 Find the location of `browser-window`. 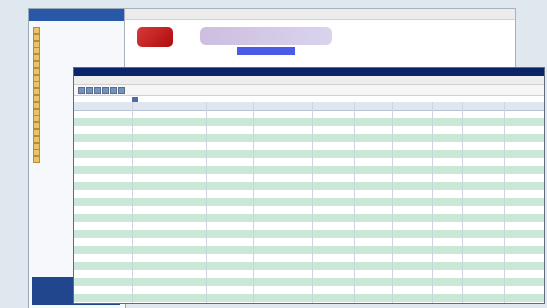

browser-window is located at coordinates (320, 38).